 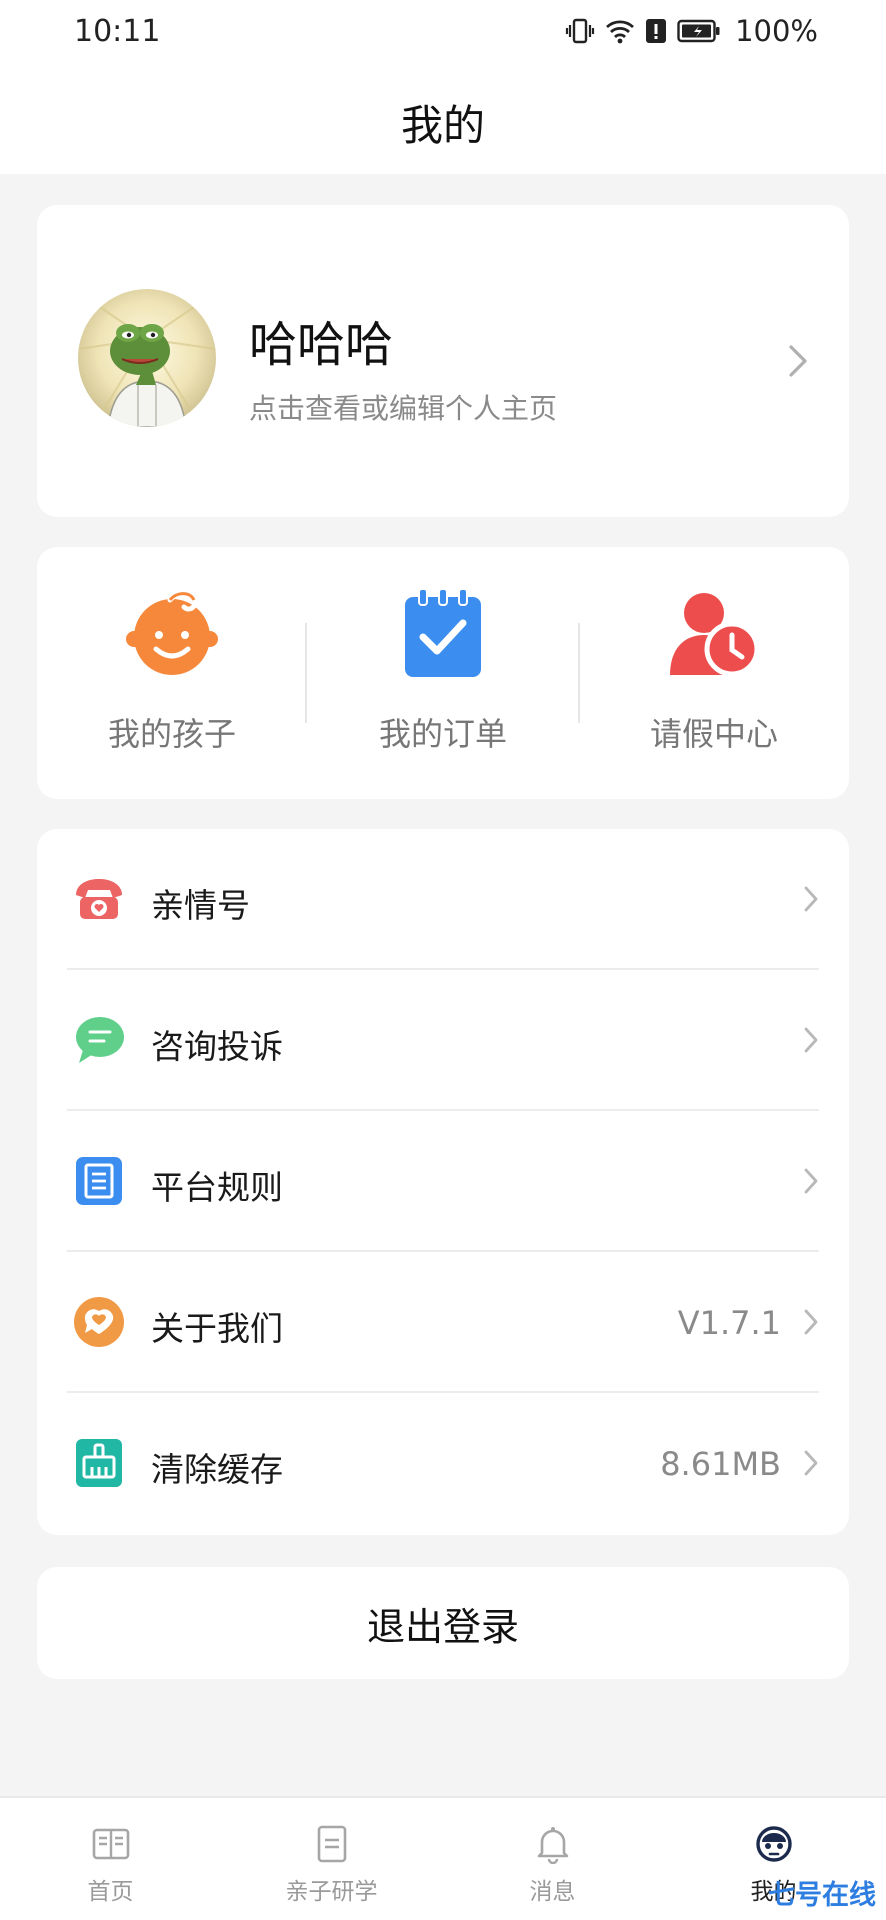 What do you see at coordinates (443, 361) in the screenshot?
I see `profile-card: 哈哈哈 点击查看或编辑个人主页` at bounding box center [443, 361].